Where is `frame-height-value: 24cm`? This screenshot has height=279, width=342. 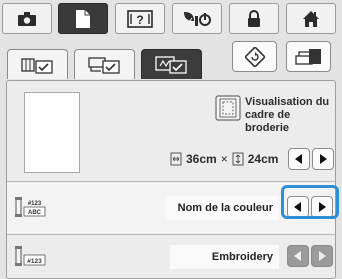
frame-height-value: 24cm is located at coordinates (263, 159).